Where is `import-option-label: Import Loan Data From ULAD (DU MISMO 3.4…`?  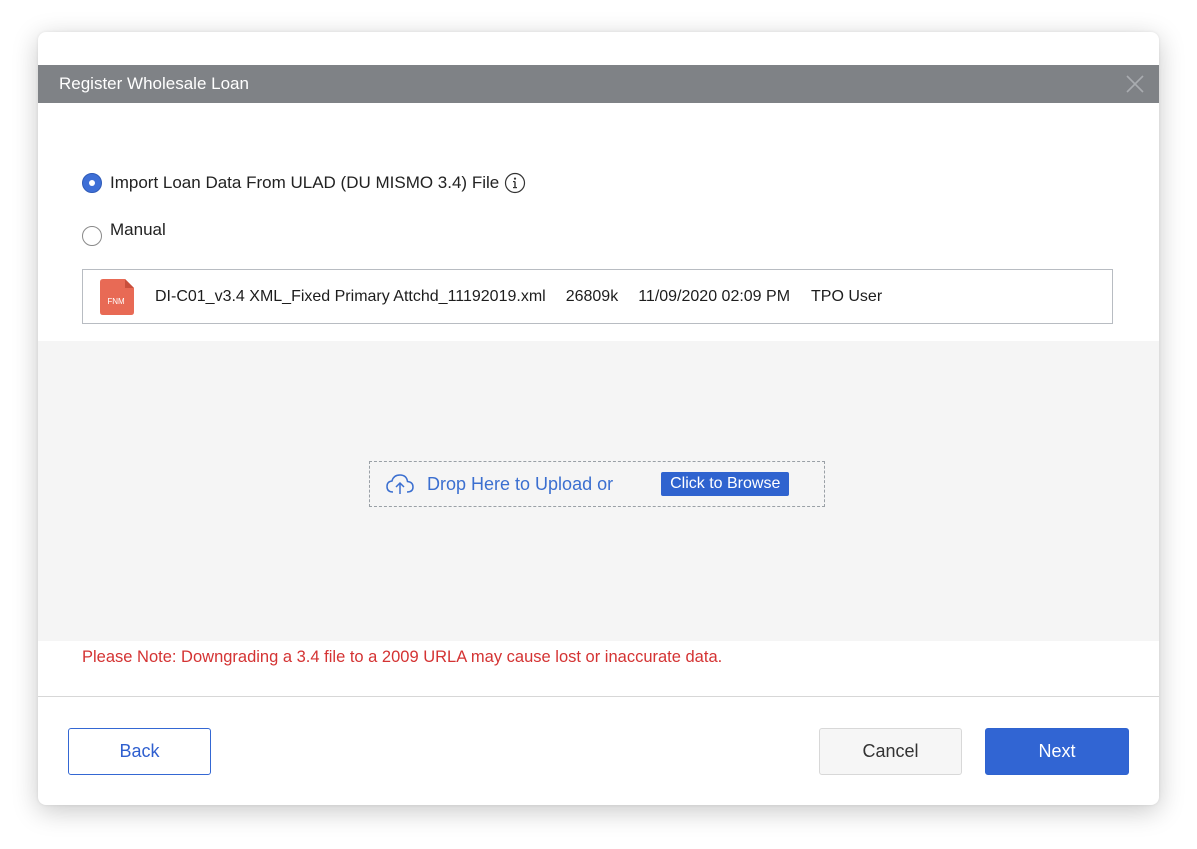 import-option-label: Import Loan Data From ULAD (DU MISMO 3.4… is located at coordinates (305, 182).